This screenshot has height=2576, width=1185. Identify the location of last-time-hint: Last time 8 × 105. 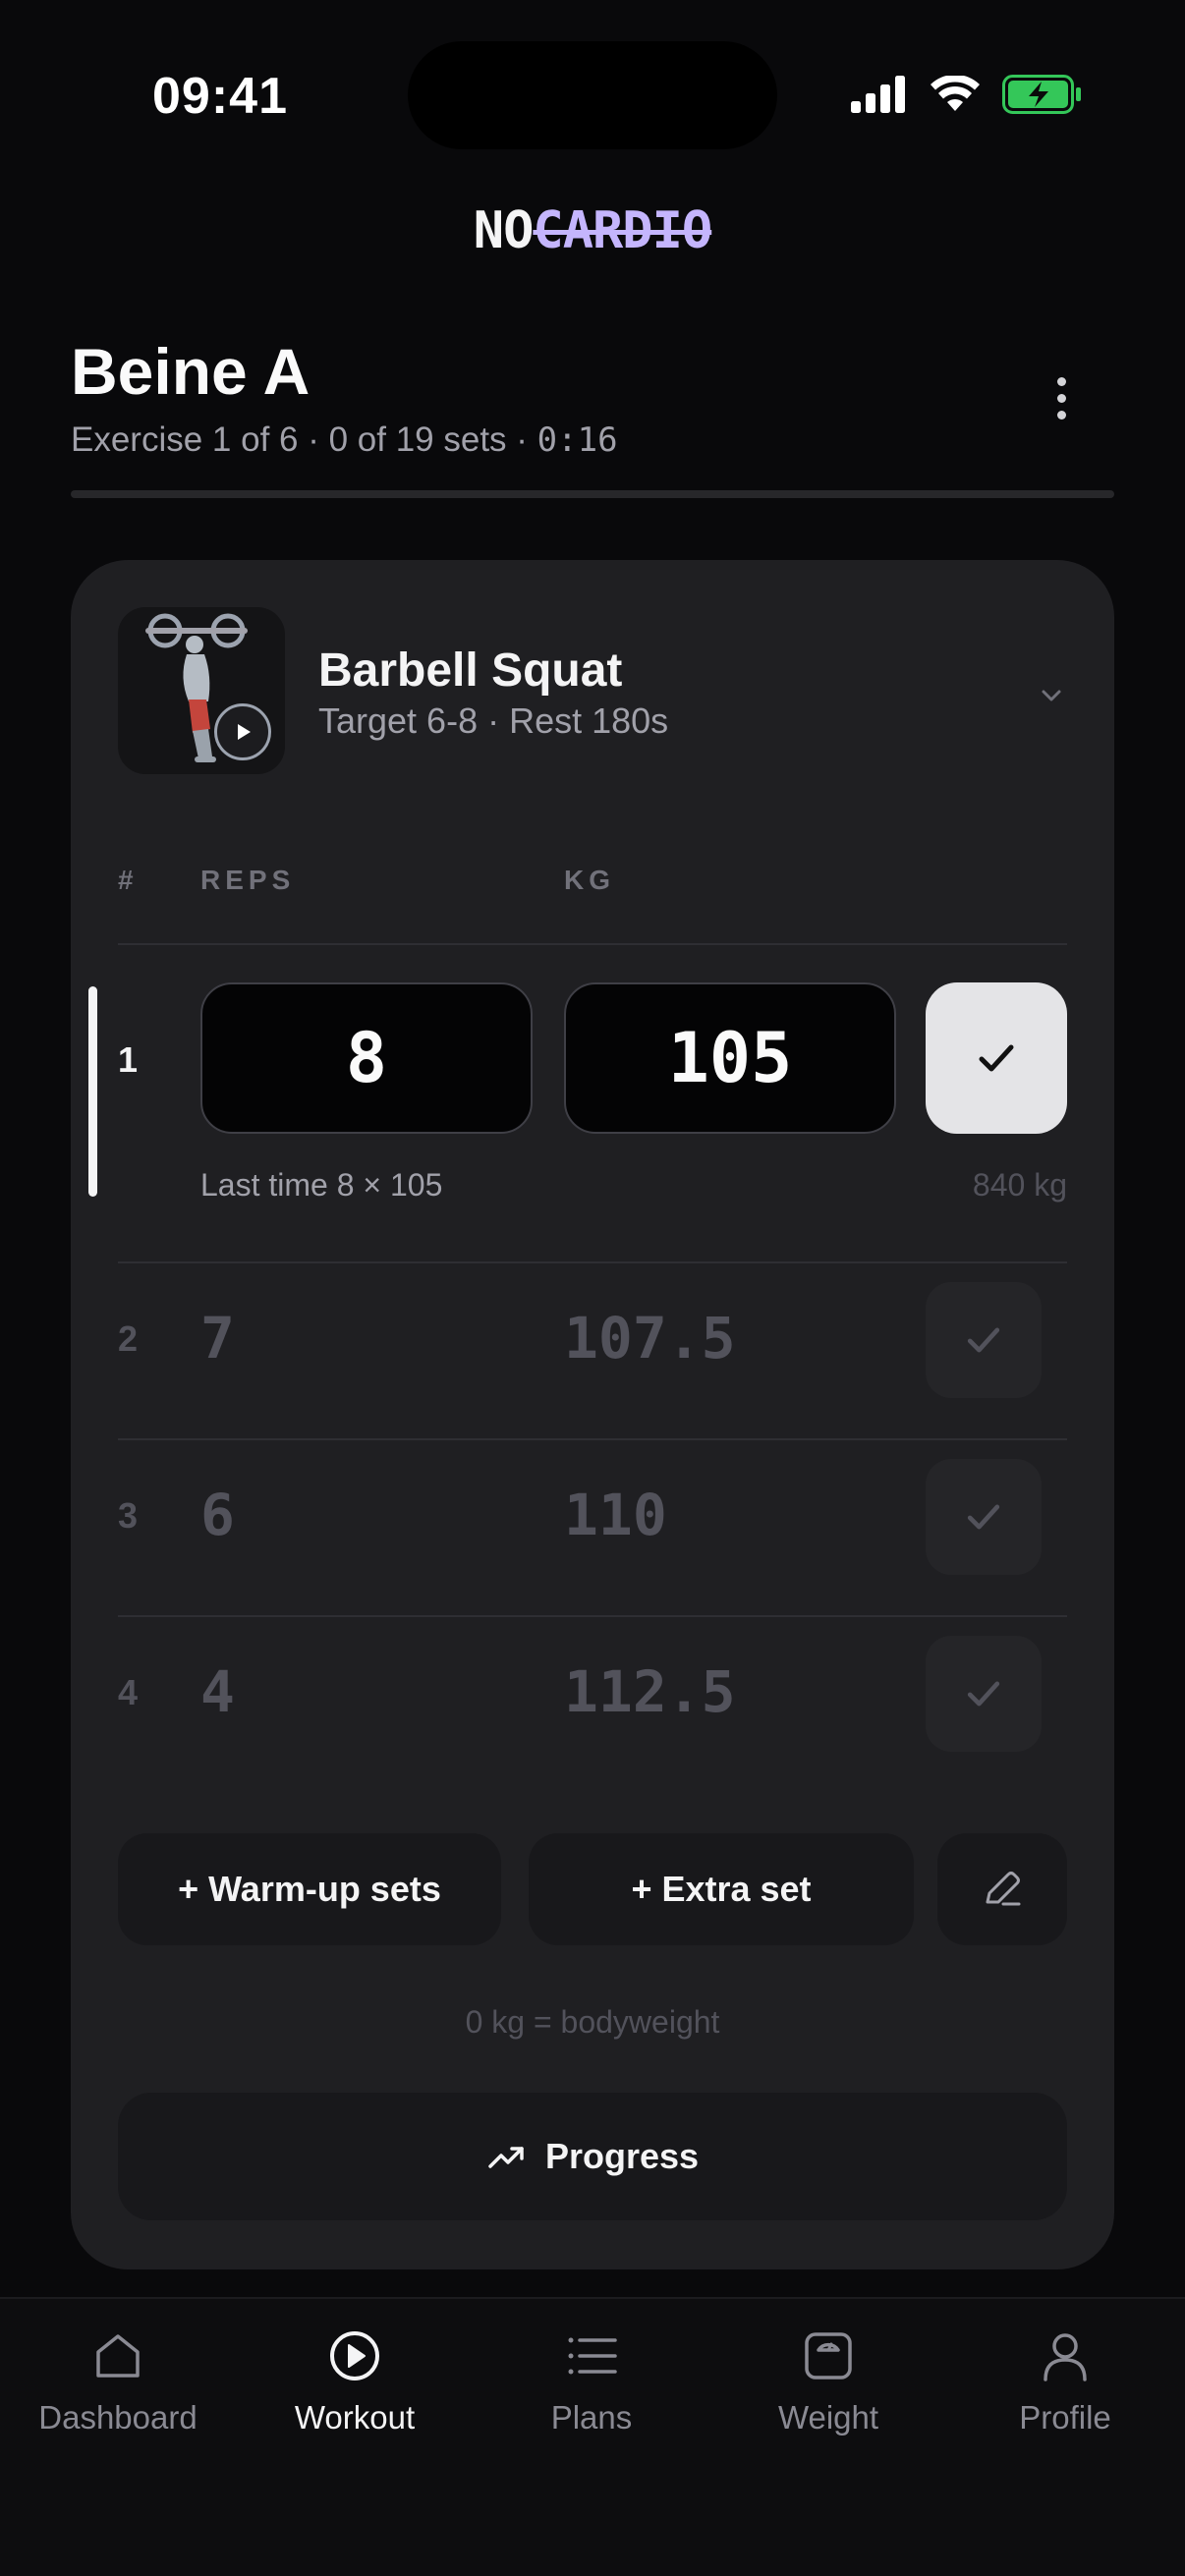
(321, 1185).